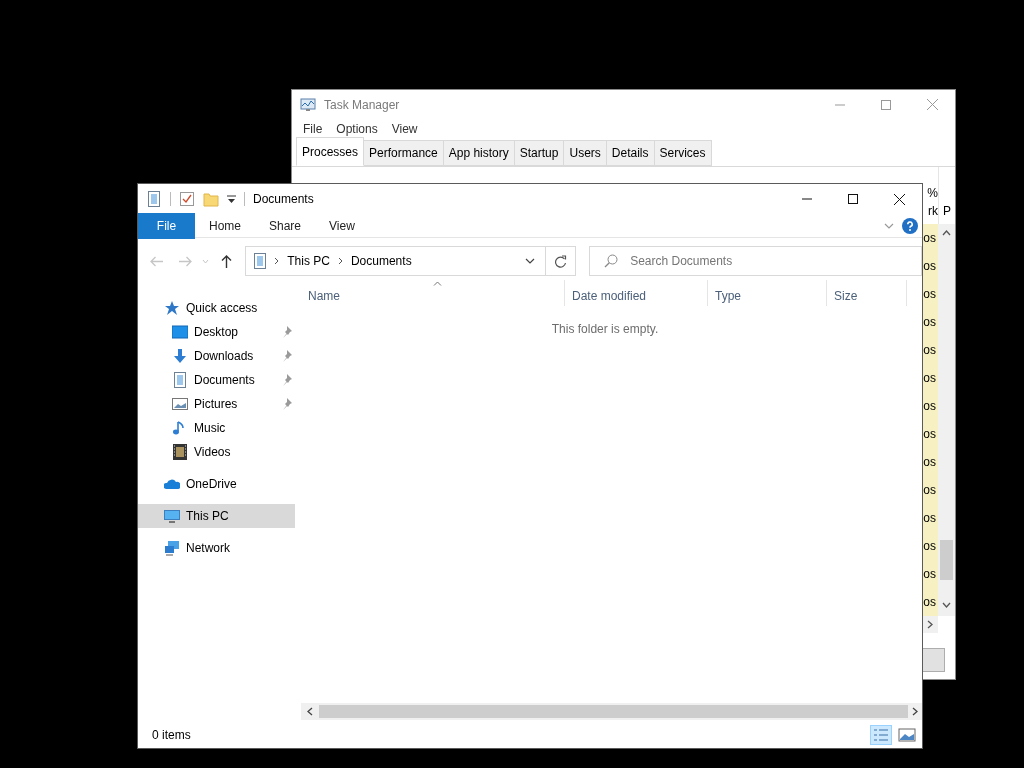 Image resolution: width=1024 pixels, height=768 pixels. Describe the element at coordinates (172, 516) in the screenshot. I see `monitor-icon` at that location.